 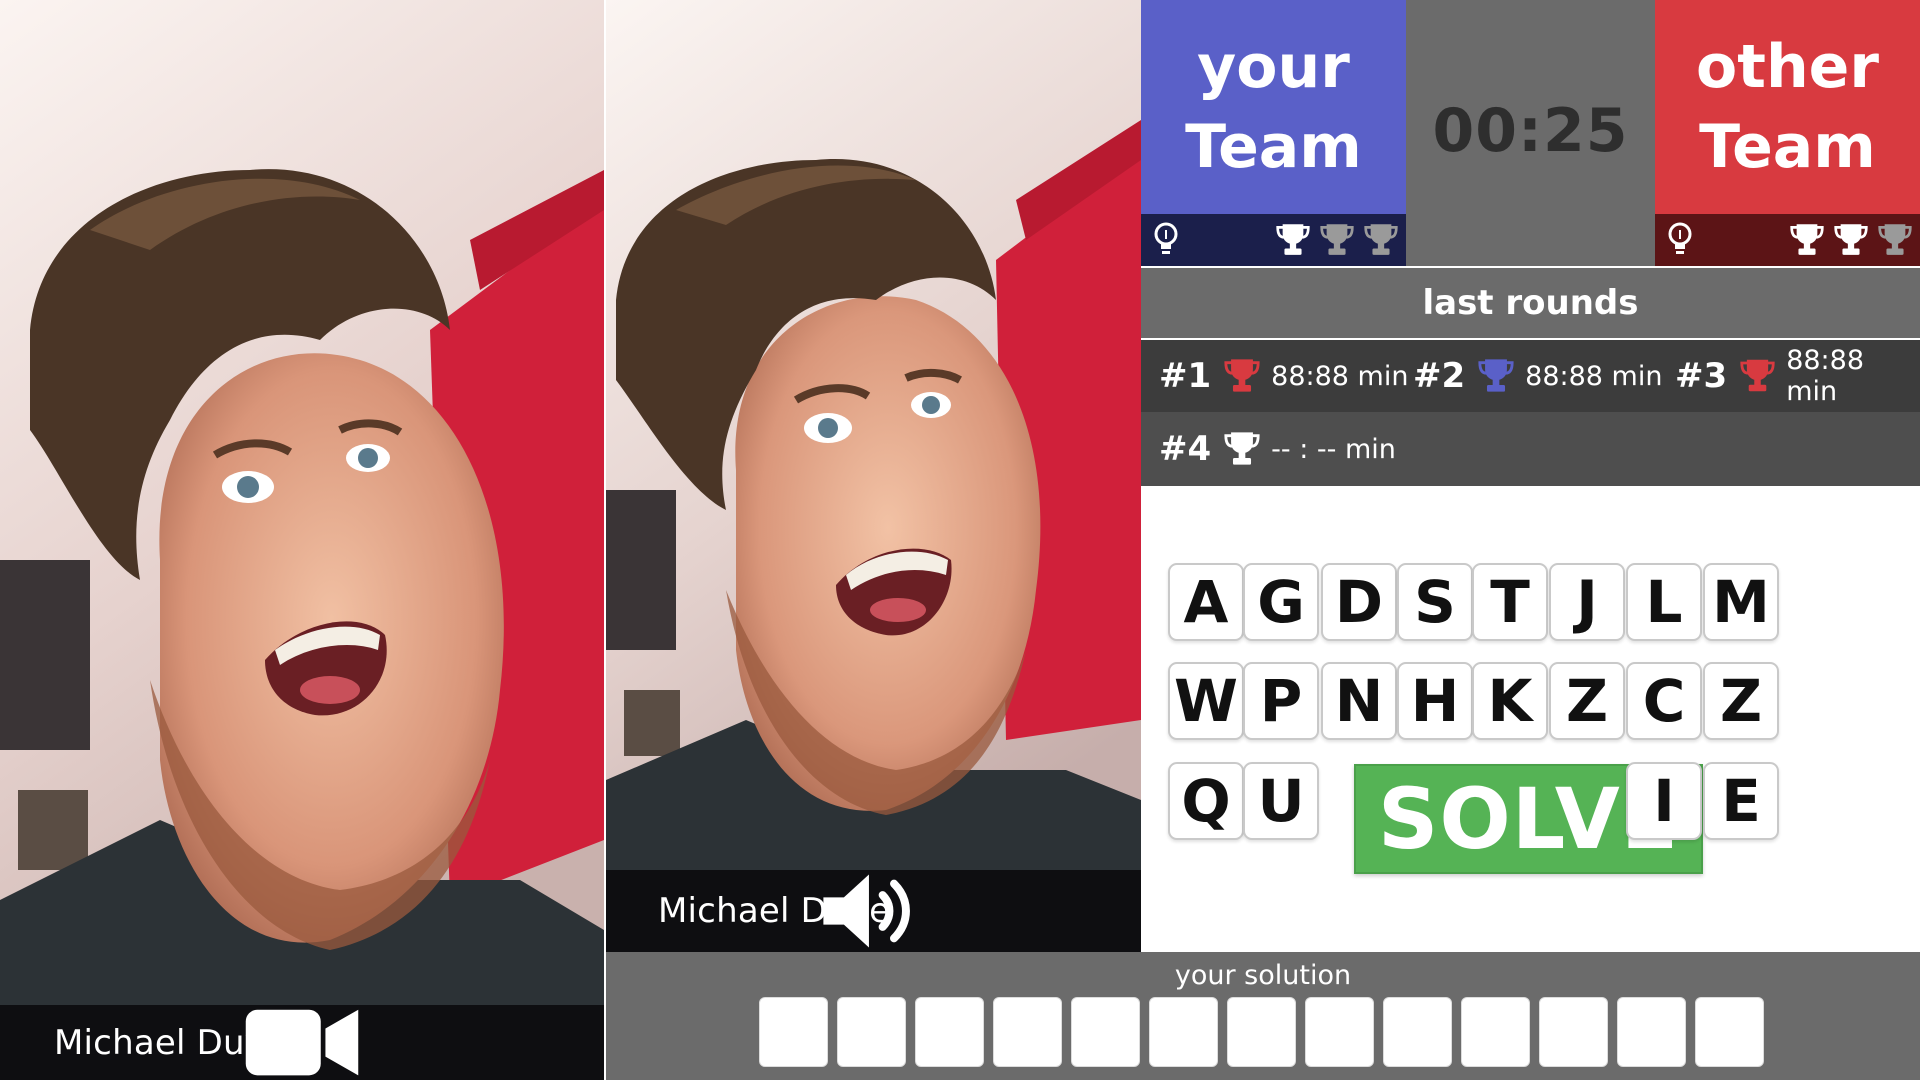 I want to click on letter-key: P, so click(x=1281, y=701).